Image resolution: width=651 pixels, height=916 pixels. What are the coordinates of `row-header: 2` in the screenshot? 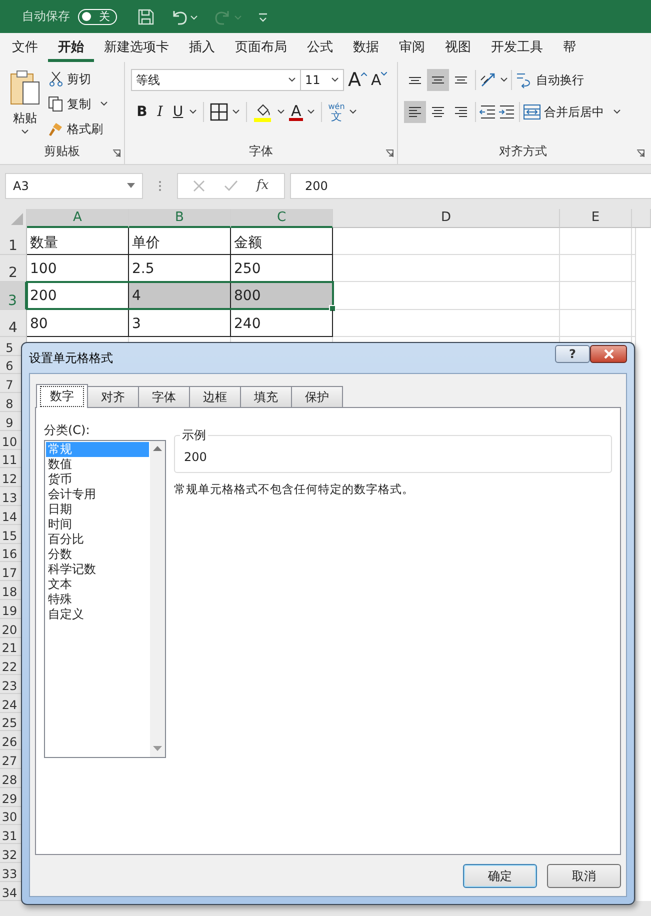 It's located at (13, 268).